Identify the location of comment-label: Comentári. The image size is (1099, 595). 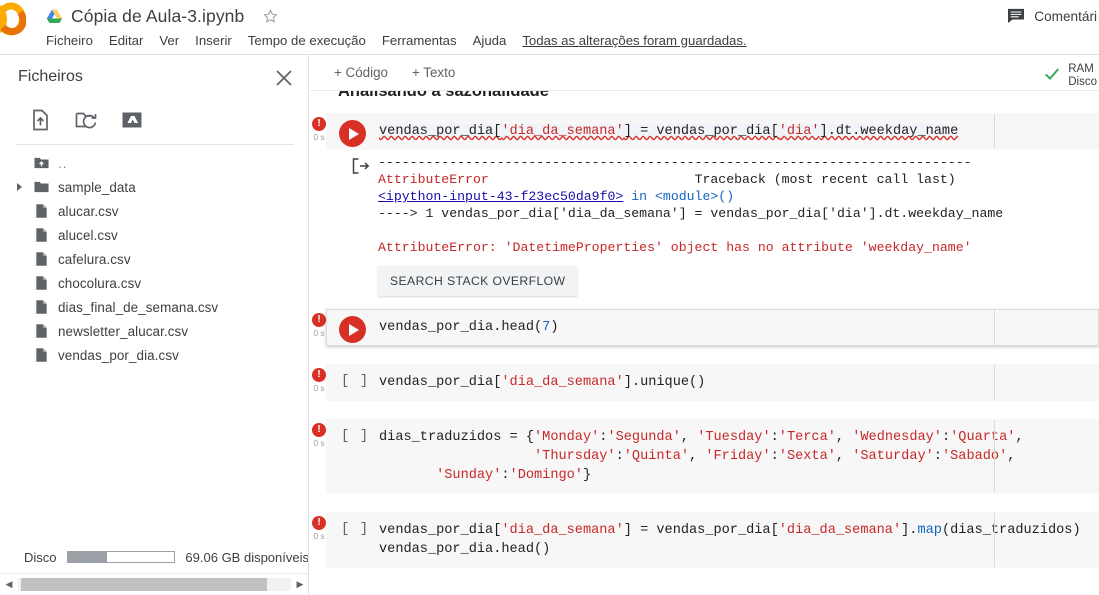
(1065, 16).